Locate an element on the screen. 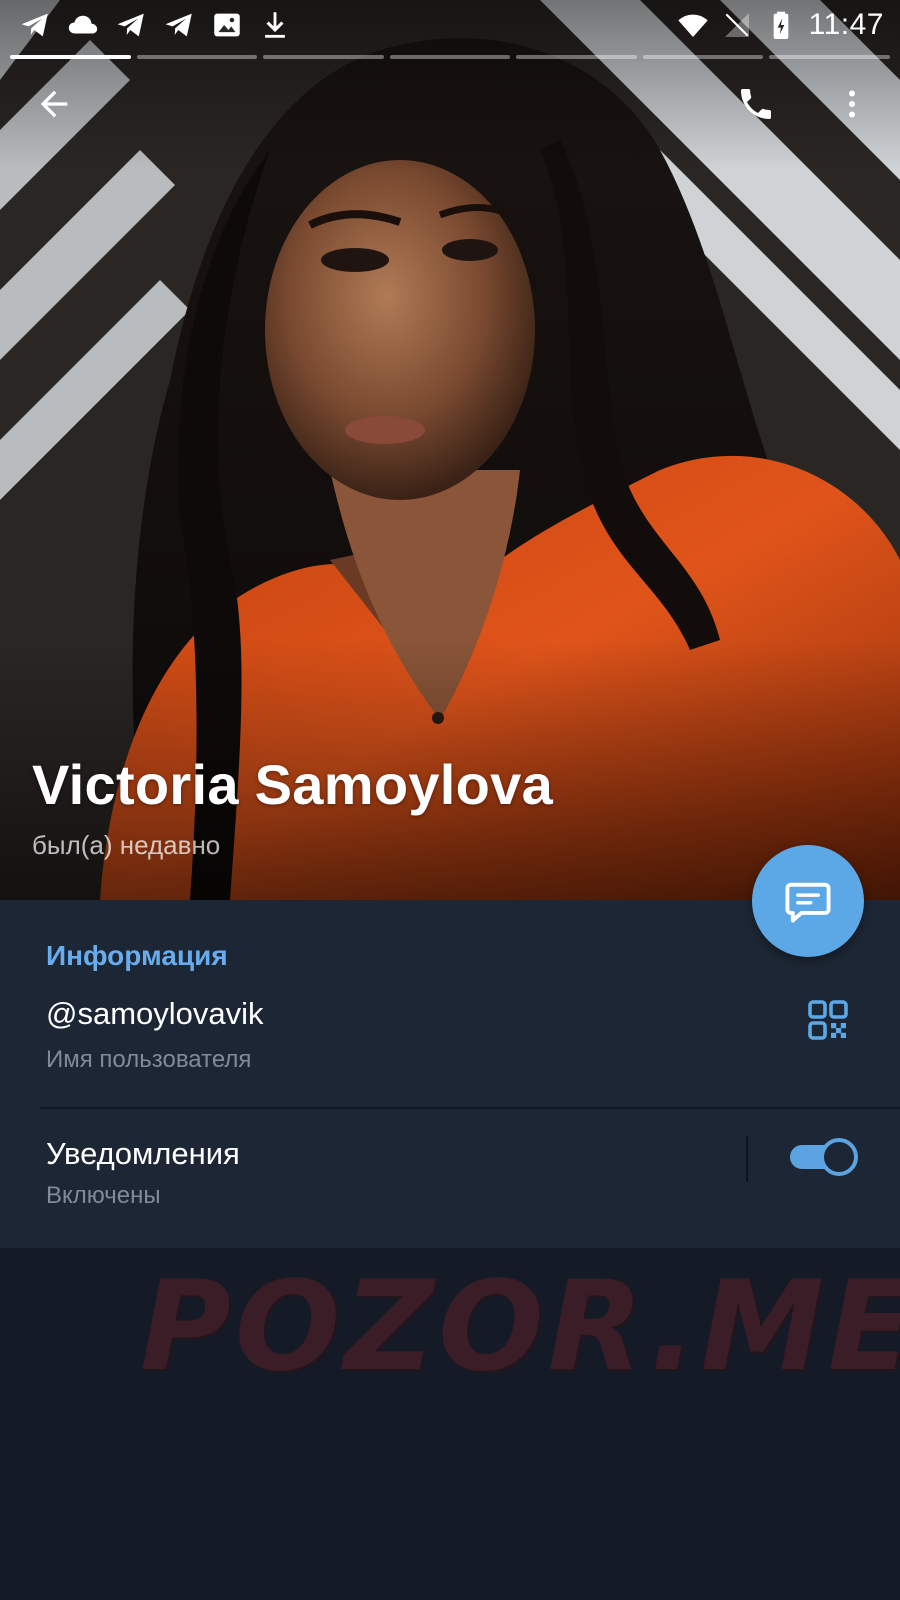 The width and height of the screenshot is (900, 1600). notifications-title: Уведомления is located at coordinates (143, 1153).